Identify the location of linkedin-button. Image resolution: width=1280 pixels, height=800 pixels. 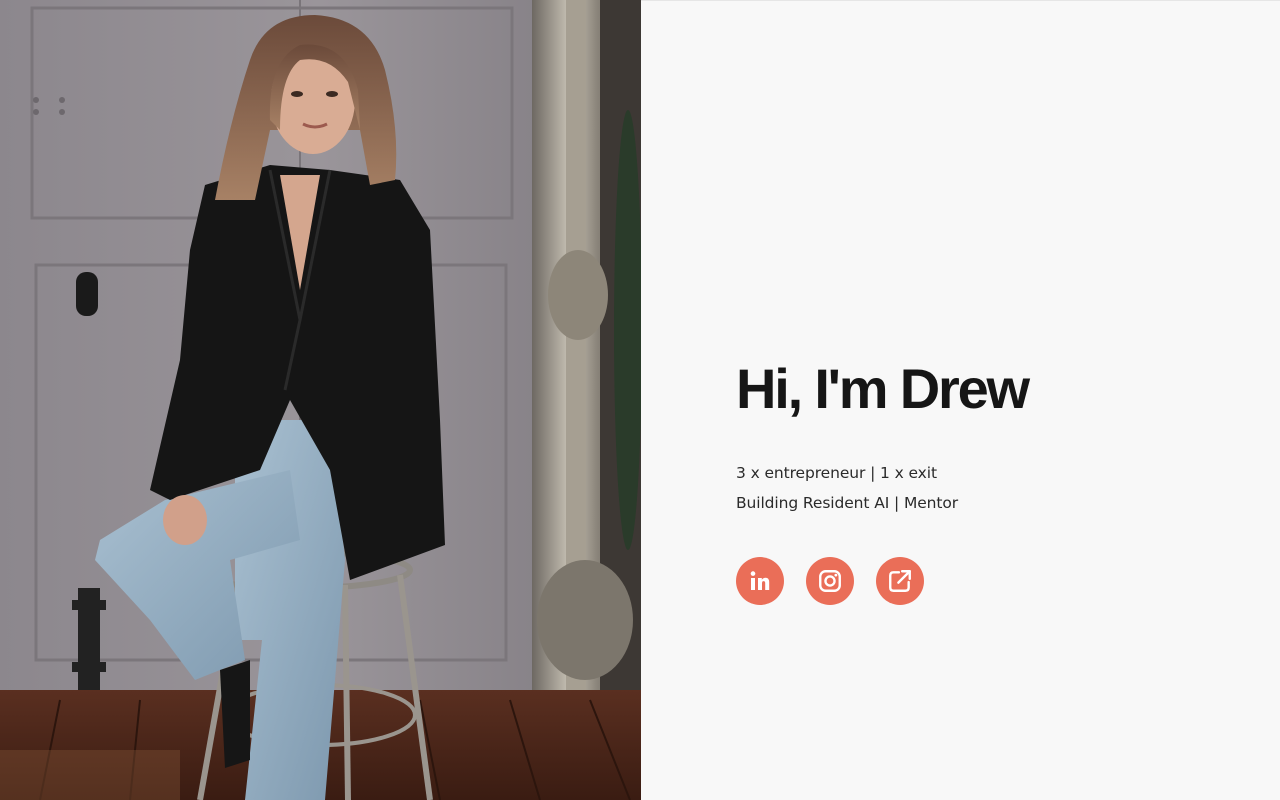
(760, 581).